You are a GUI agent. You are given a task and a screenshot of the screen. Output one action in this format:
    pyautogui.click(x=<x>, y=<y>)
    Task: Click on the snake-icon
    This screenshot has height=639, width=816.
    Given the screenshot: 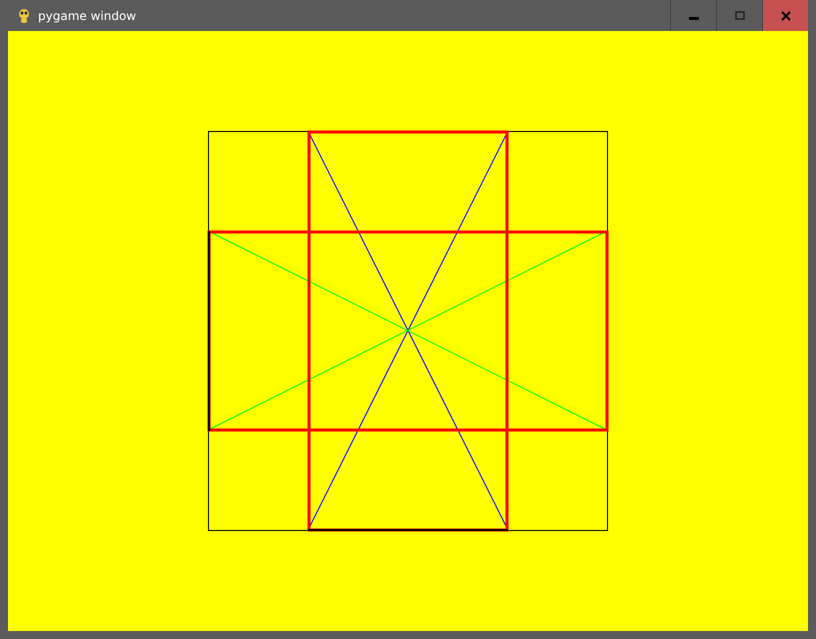 What is the action you would take?
    pyautogui.click(x=24, y=16)
    